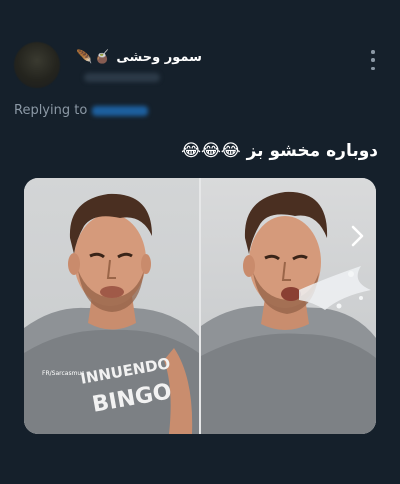 This screenshot has width=400, height=484. What do you see at coordinates (120, 110) in the screenshot?
I see `mention-link-redacted` at bounding box center [120, 110].